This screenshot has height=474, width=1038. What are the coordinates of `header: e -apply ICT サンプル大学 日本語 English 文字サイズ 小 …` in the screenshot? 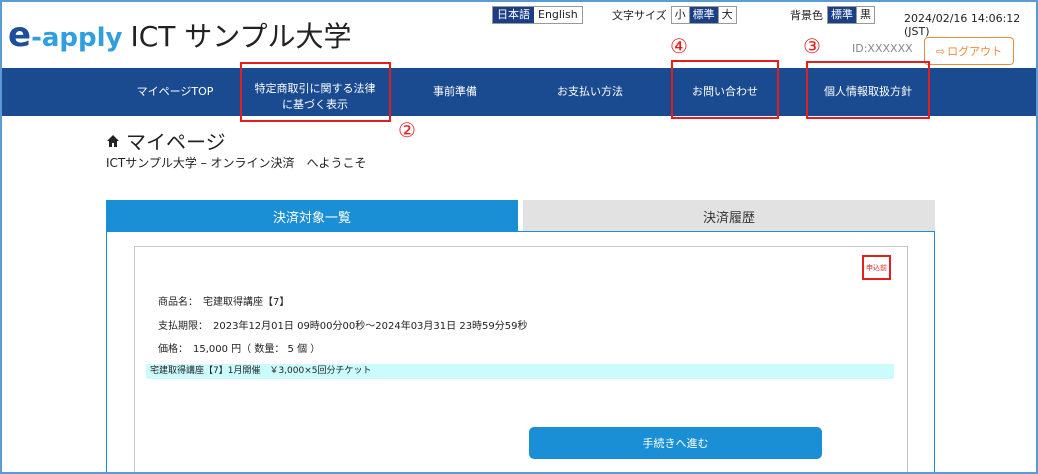 It's located at (519, 34).